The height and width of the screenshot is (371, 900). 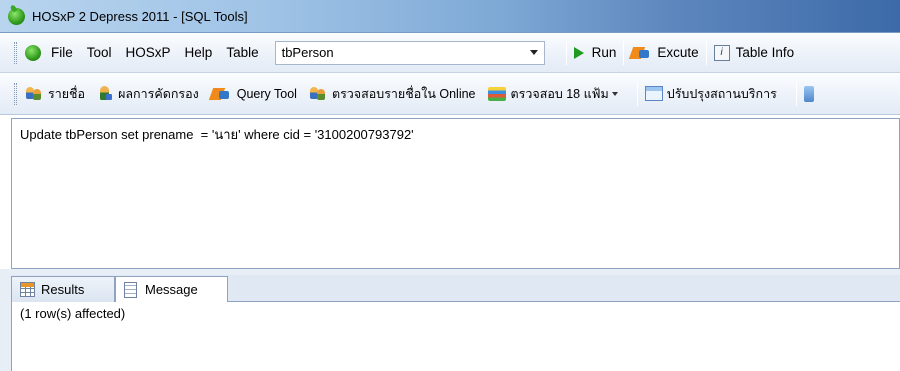 What do you see at coordinates (199, 52) in the screenshot?
I see `menu-help: Help` at bounding box center [199, 52].